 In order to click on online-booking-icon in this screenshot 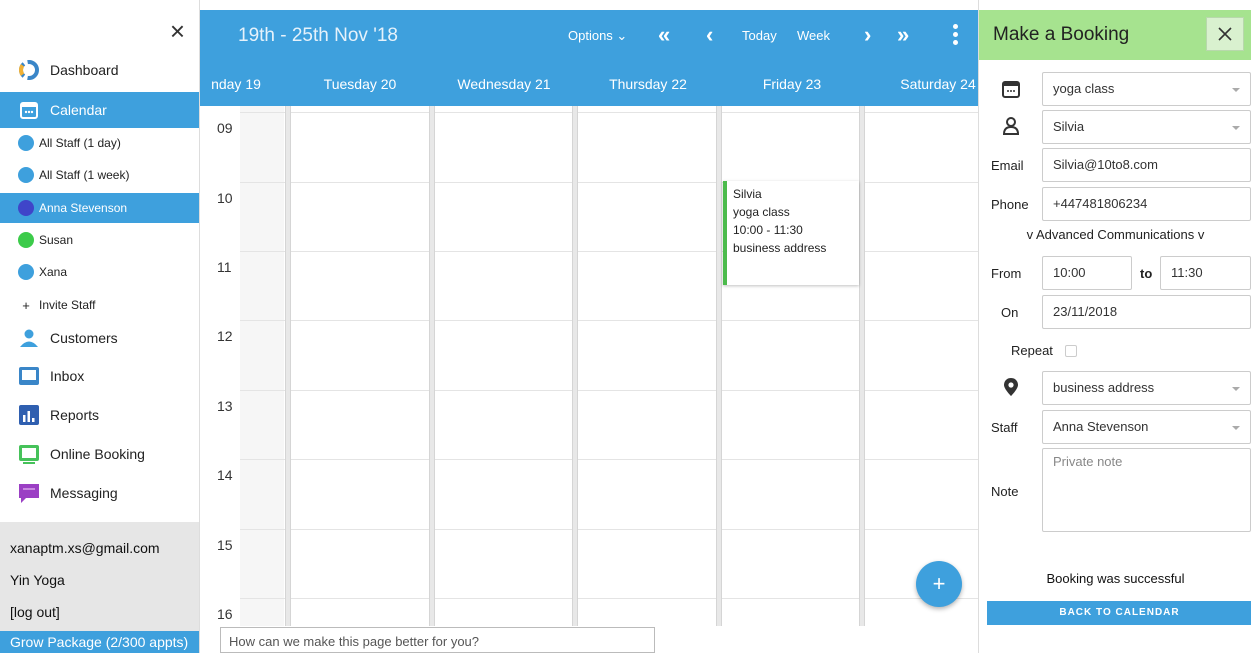, I will do `click(29, 454)`.